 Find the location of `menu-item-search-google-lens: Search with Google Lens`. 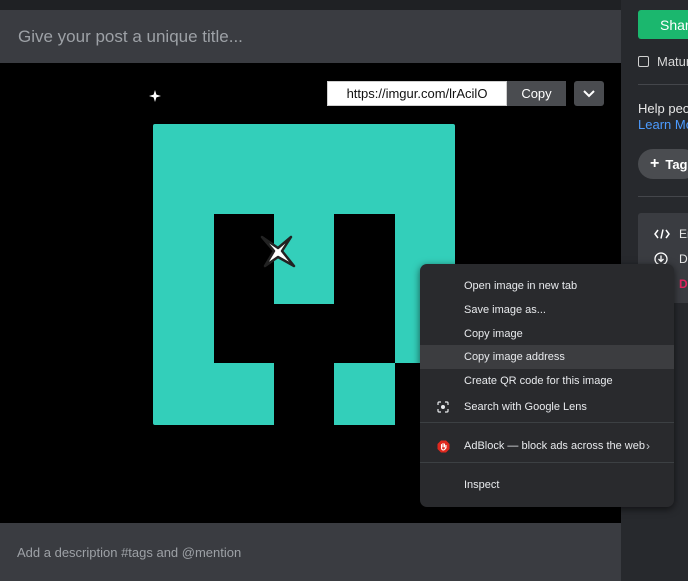

menu-item-search-google-lens: Search with Google Lens is located at coordinates (547, 407).